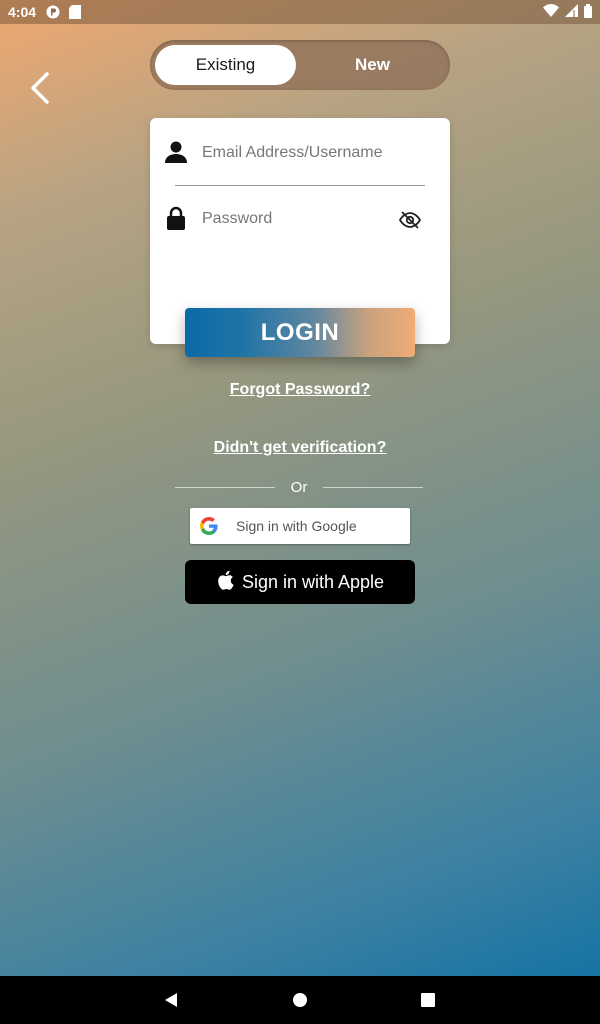  Describe the element at coordinates (225, 487) in the screenshot. I see `divider-line-left` at that location.